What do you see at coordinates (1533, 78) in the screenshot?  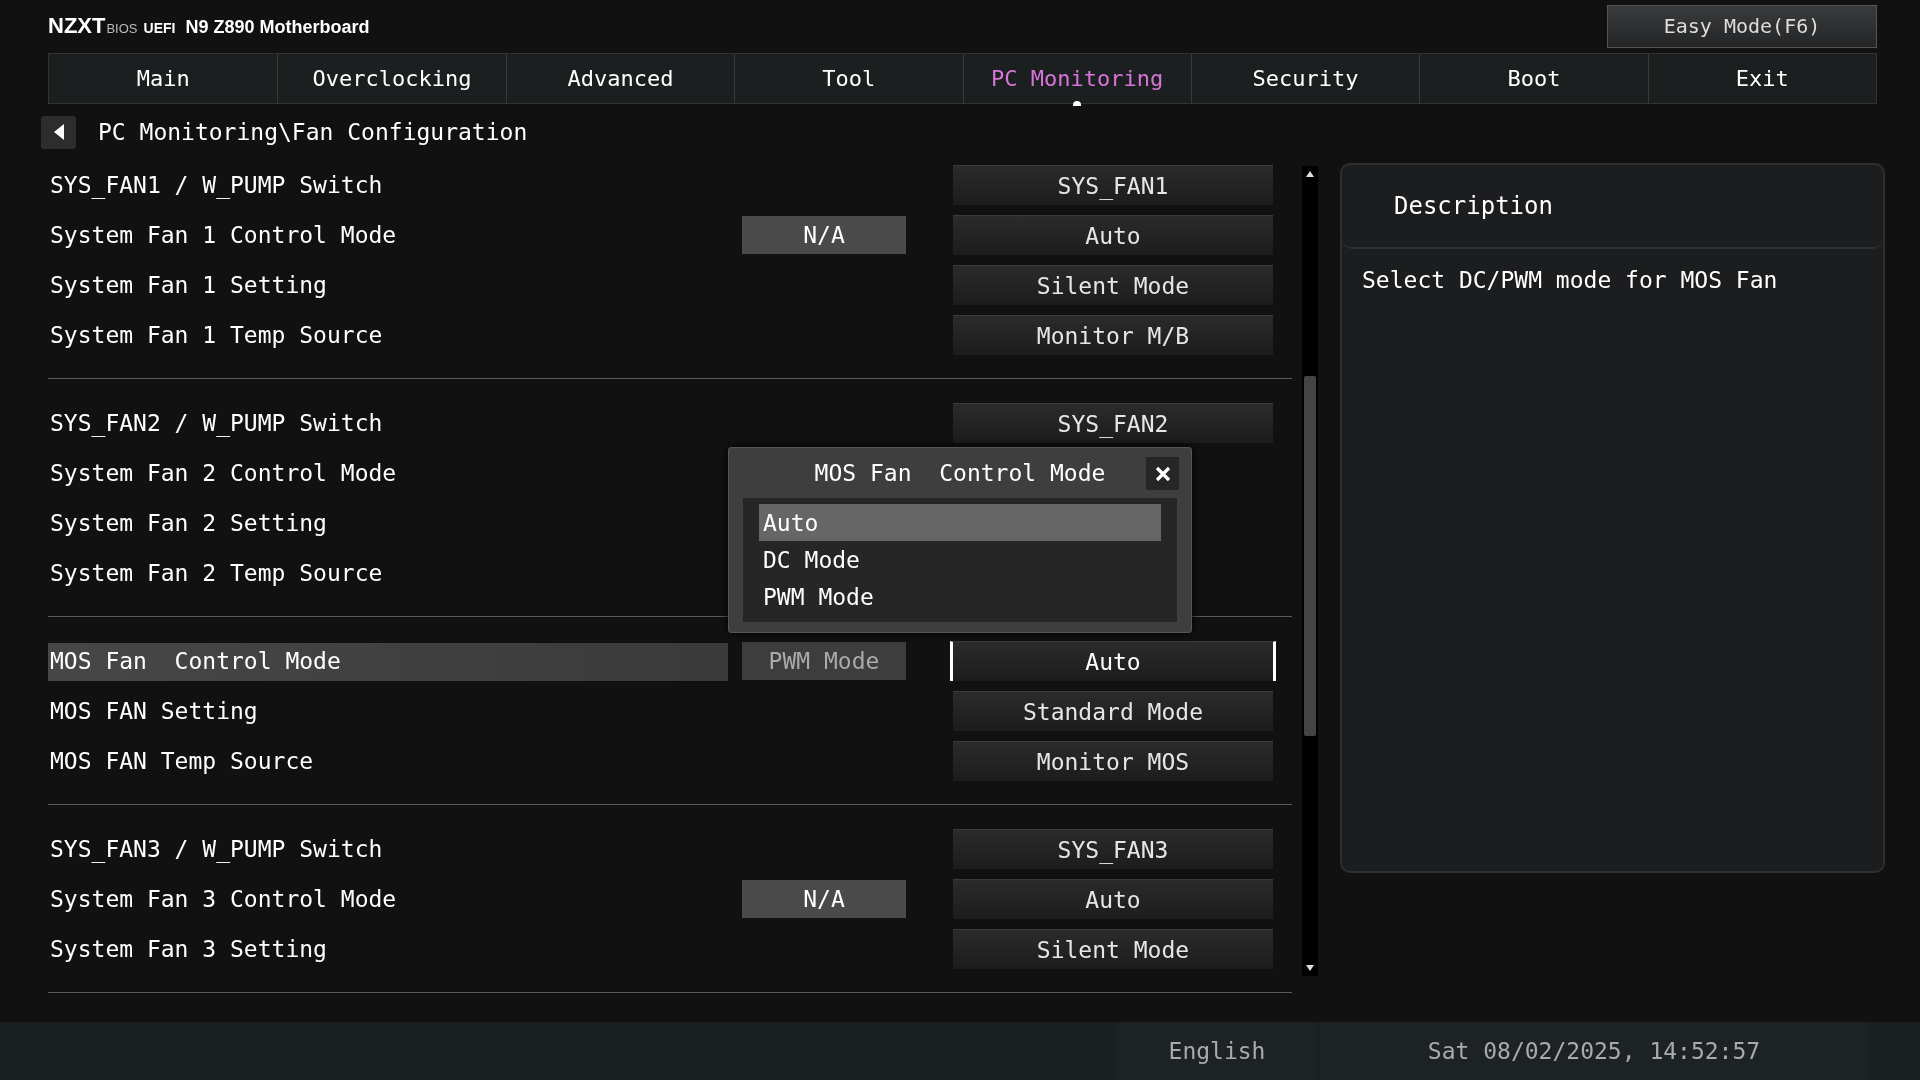 I see `tab: Boot` at bounding box center [1533, 78].